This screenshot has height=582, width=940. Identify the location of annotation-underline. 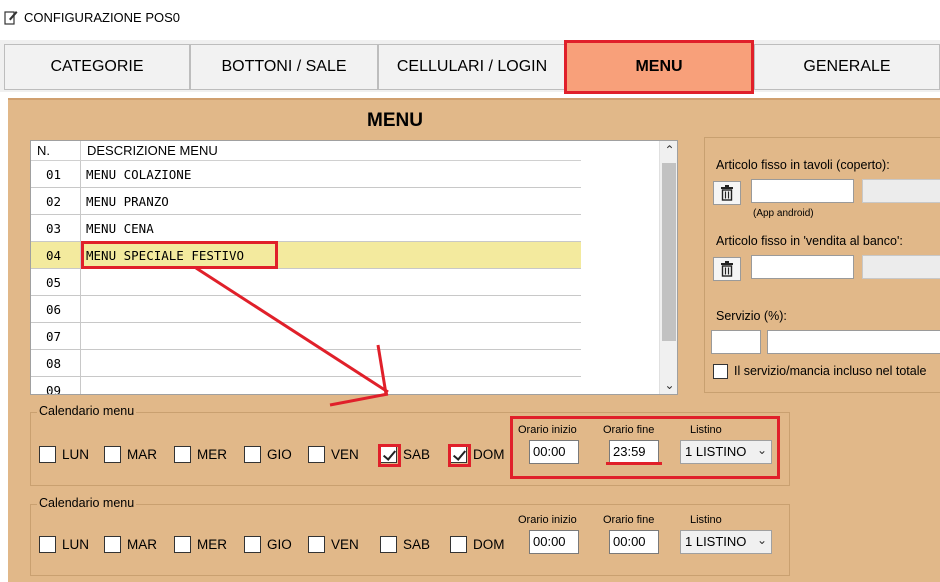
(634, 463).